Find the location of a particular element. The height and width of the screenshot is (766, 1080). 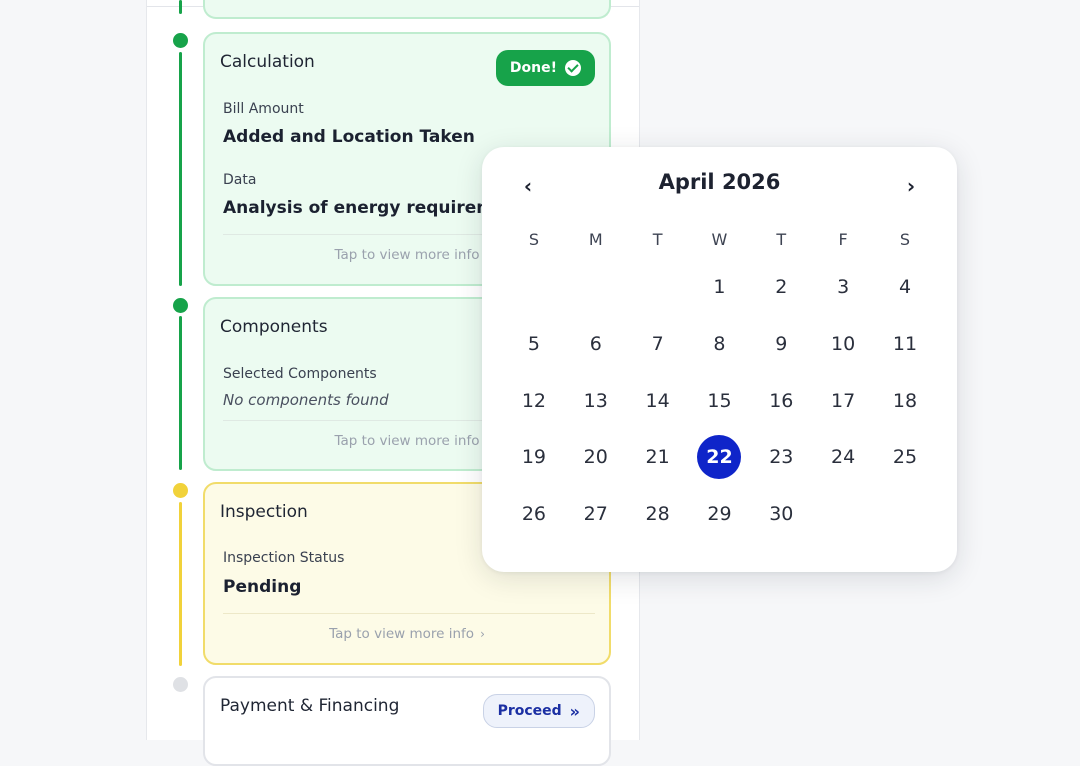

calendar-day-number: 28 is located at coordinates (657, 514).